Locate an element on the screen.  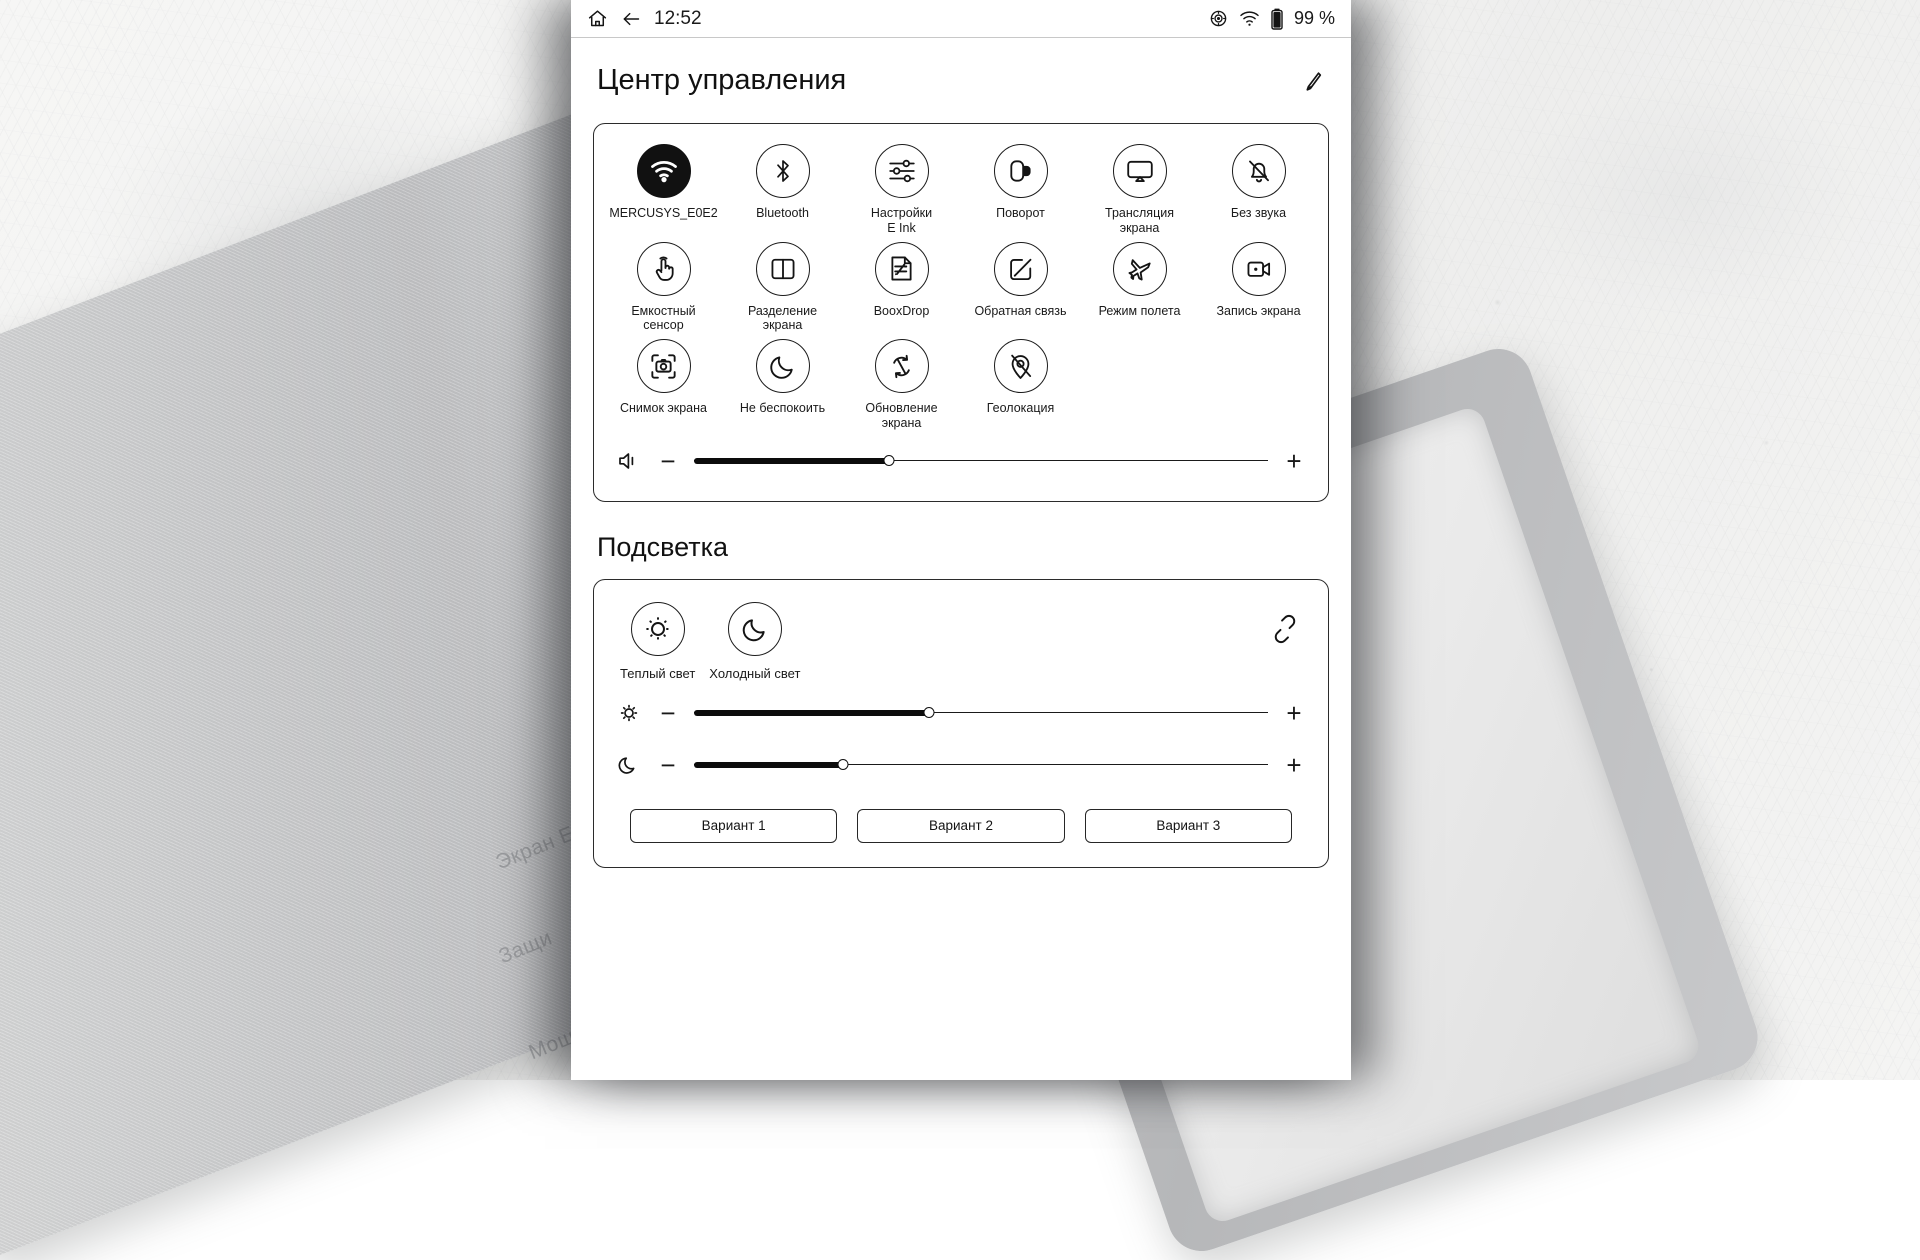
toggle-touch-sensor: Емкостныйсенсор is located at coordinates (663, 288).